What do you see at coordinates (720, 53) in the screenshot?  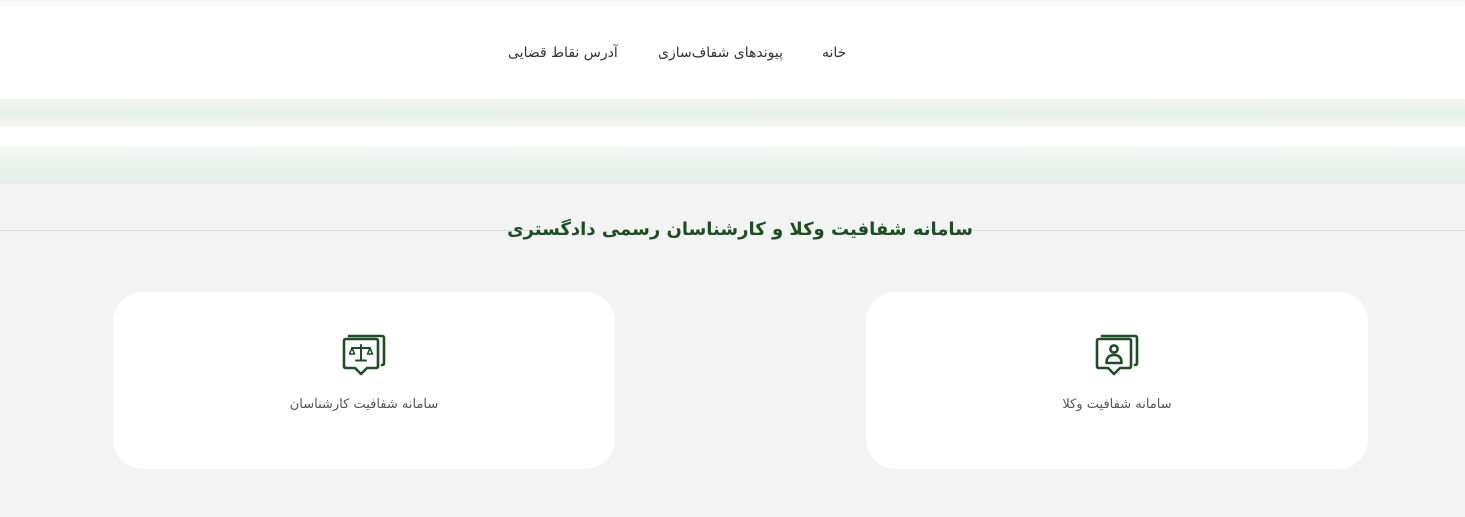 I see `nav-item-transparency-links: پیوندهای شفاف‌سازی` at bounding box center [720, 53].